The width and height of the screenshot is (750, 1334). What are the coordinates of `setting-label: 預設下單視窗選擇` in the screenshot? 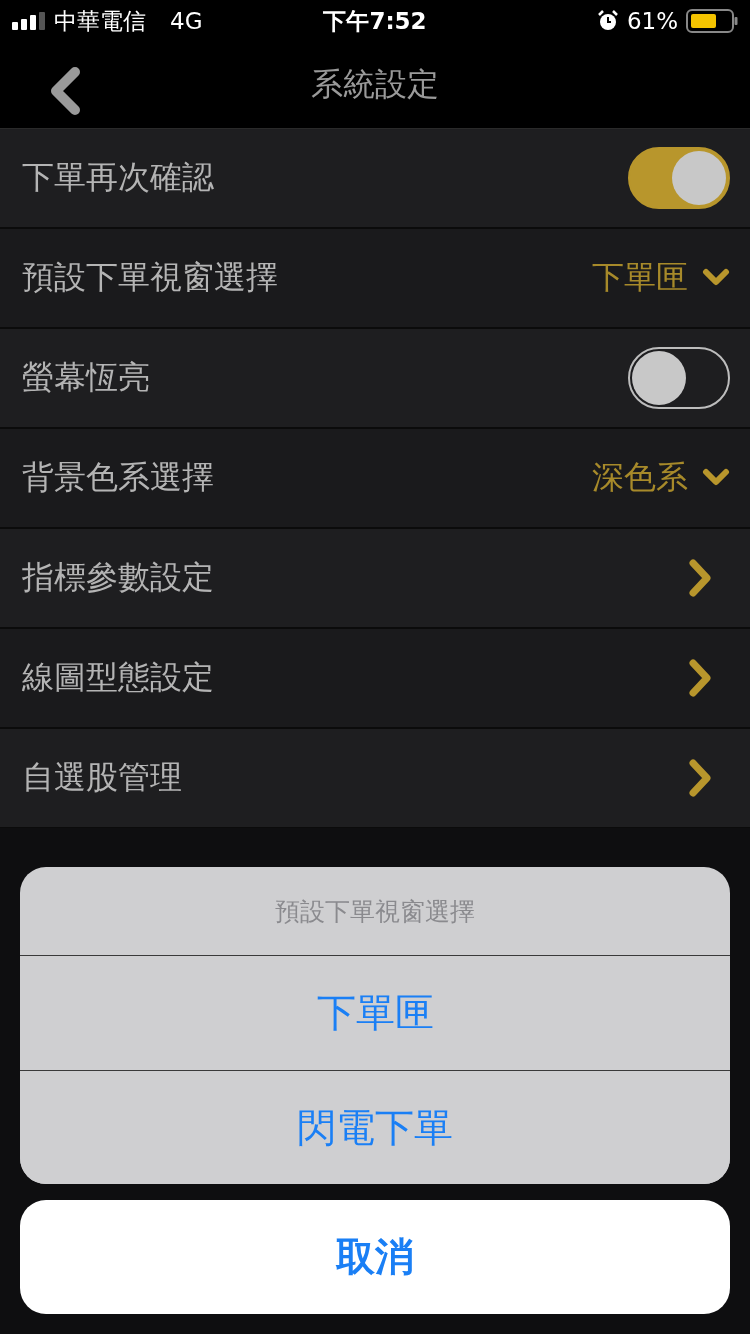 It's located at (150, 277).